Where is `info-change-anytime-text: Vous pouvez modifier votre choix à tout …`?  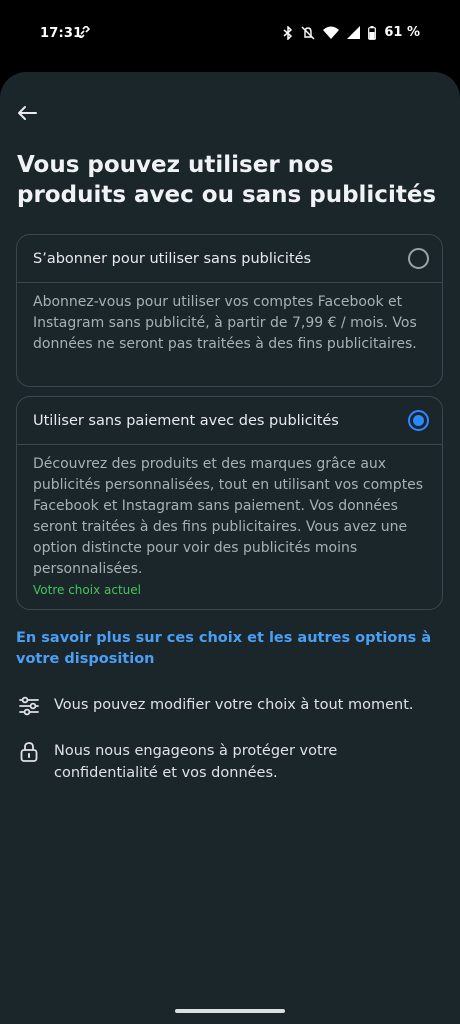
info-change-anytime-text: Vous pouvez modifier votre choix à tout … is located at coordinates (234, 705).